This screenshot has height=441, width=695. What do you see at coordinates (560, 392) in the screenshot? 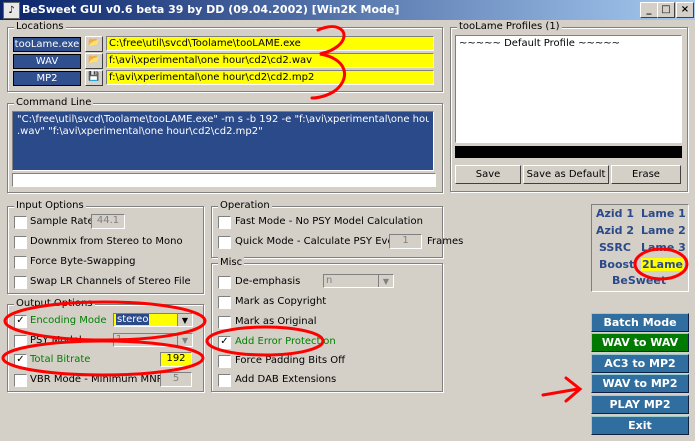
I see `arrow-shaft` at bounding box center [560, 392].